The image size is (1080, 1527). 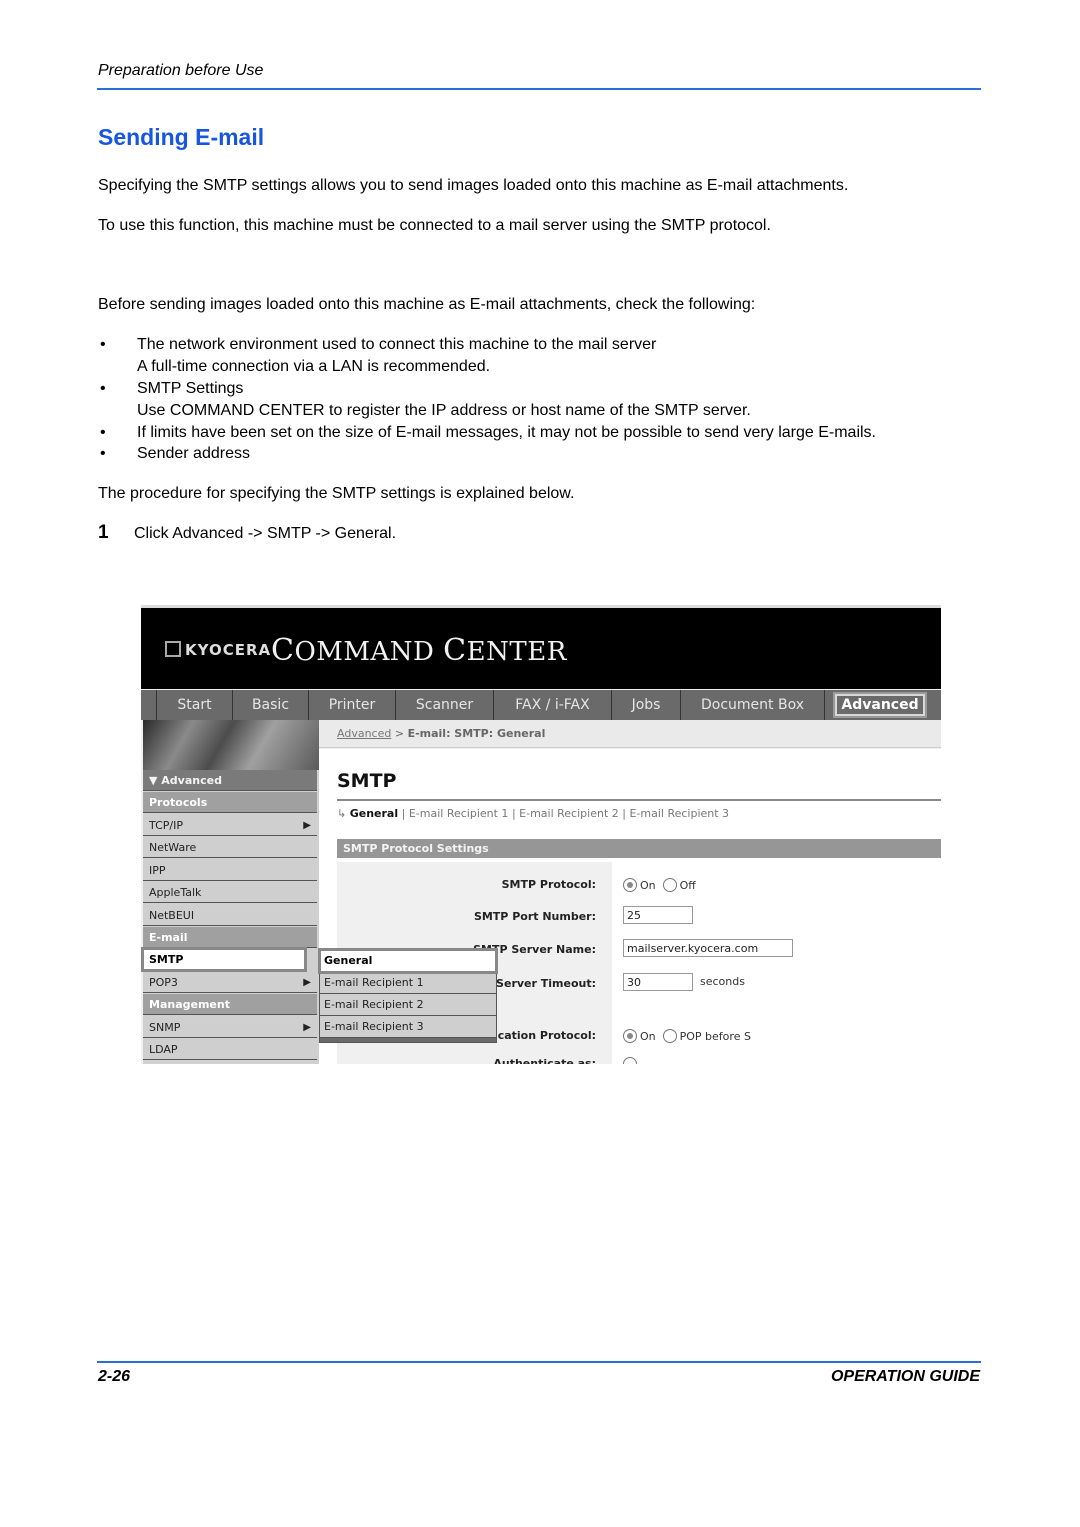 I want to click on sidebar-group-protocols: Protocols, so click(x=230, y=802).